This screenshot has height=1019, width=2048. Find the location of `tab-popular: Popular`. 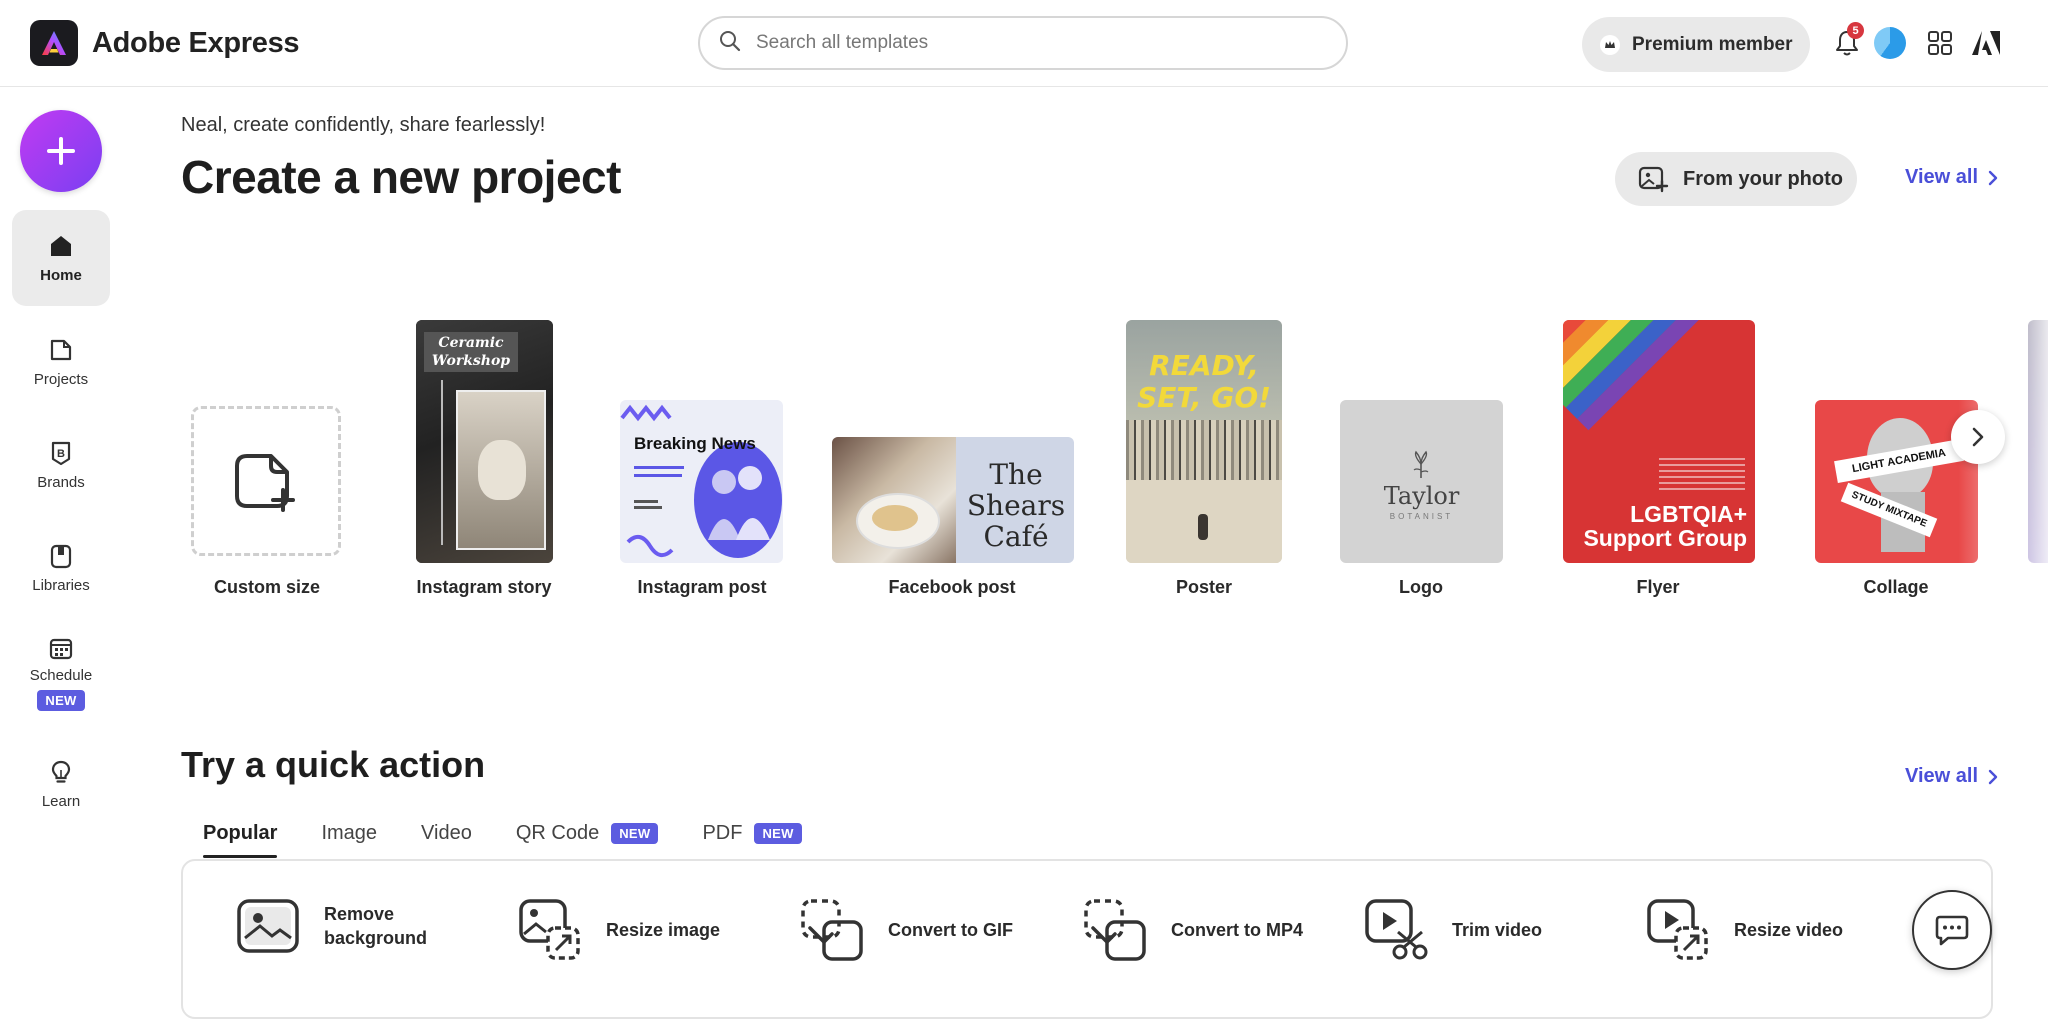

tab-popular: Popular is located at coordinates (240, 833).